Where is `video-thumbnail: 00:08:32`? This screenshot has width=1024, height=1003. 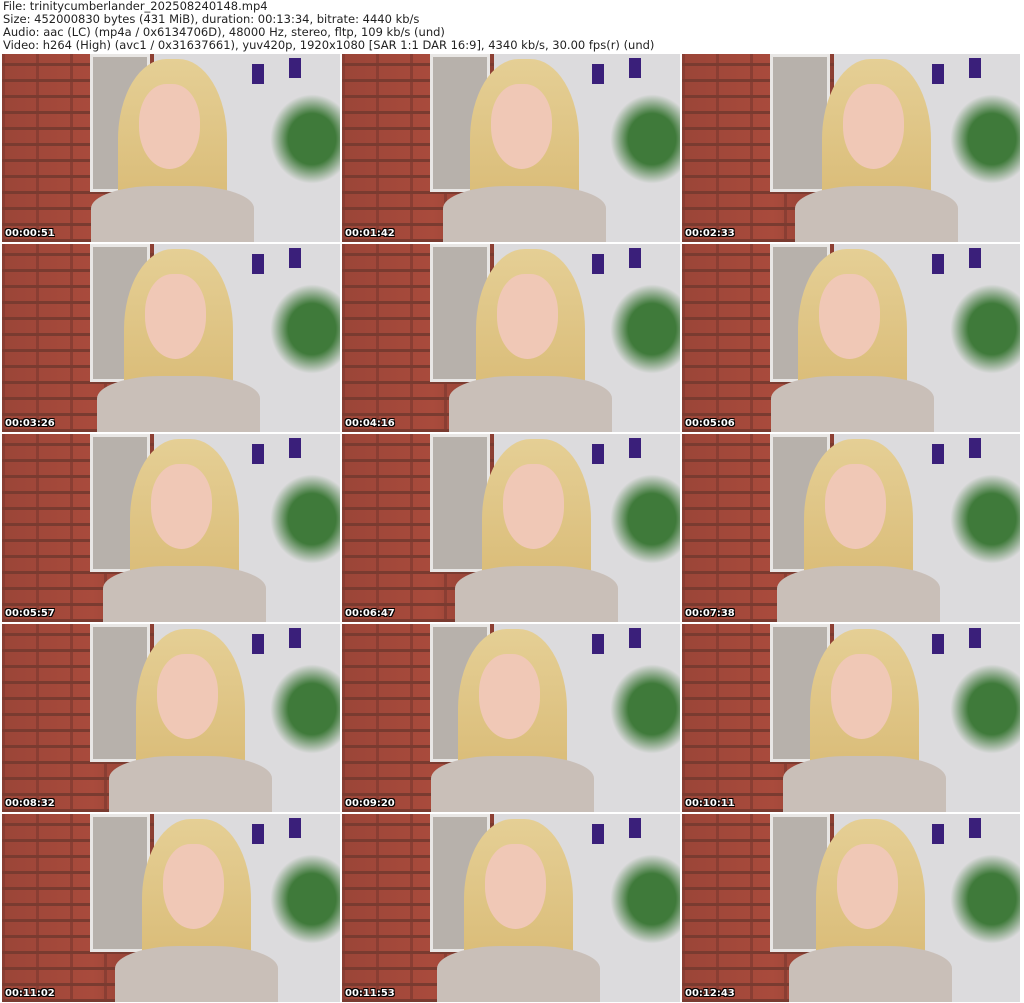 video-thumbnail: 00:08:32 is located at coordinates (171, 718).